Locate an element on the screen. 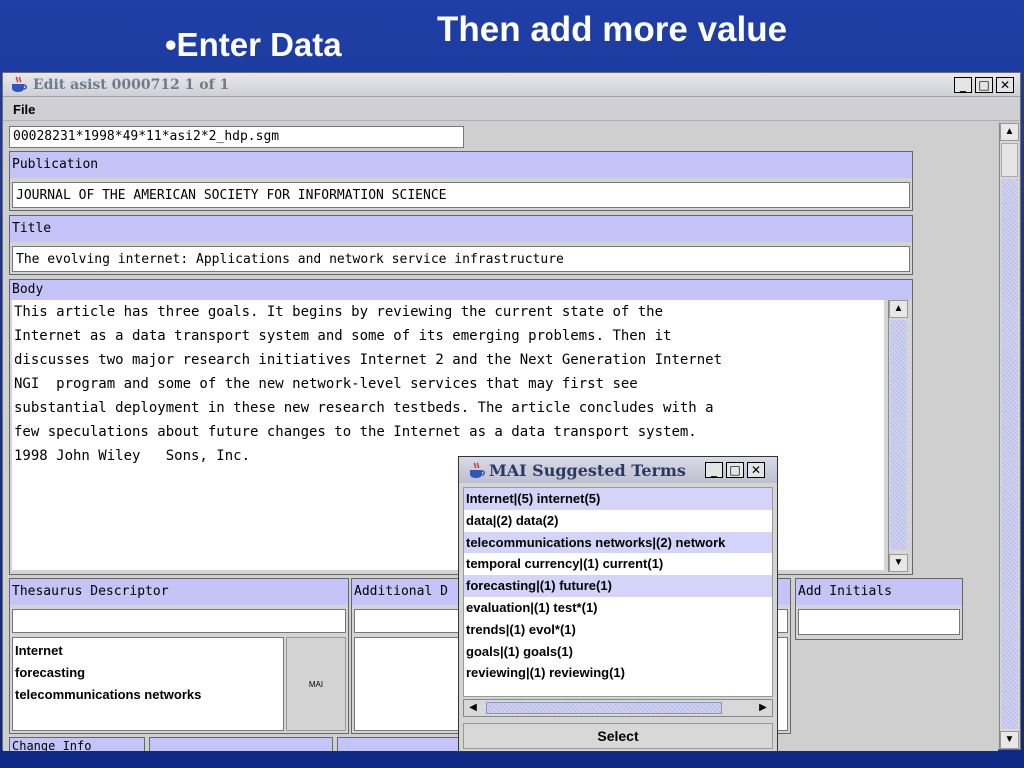  info-panel-2-label is located at coordinates (241, 744).